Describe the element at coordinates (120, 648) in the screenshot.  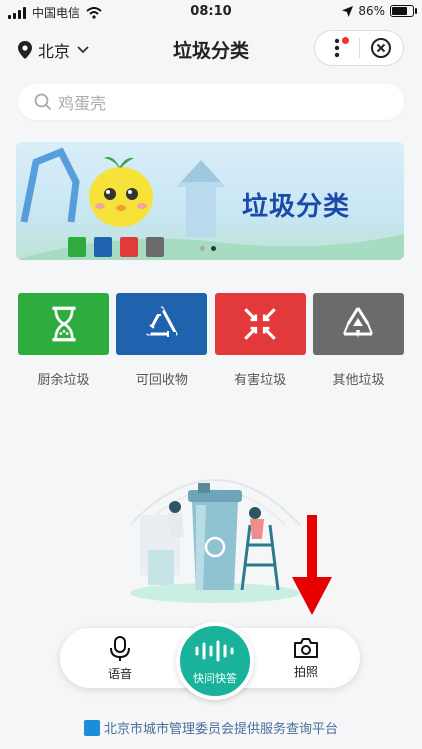
I see `microphone-icon` at that location.